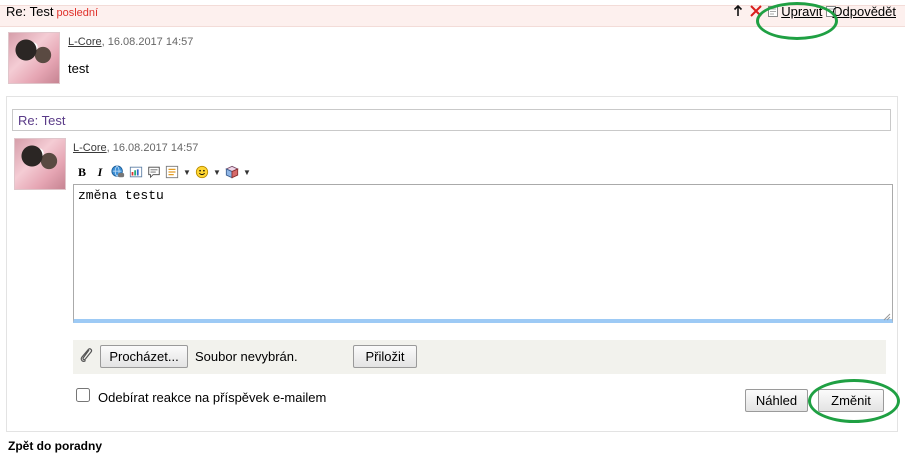 The width and height of the screenshot is (905, 453). I want to click on edit-link-highlight, so click(797, 21).